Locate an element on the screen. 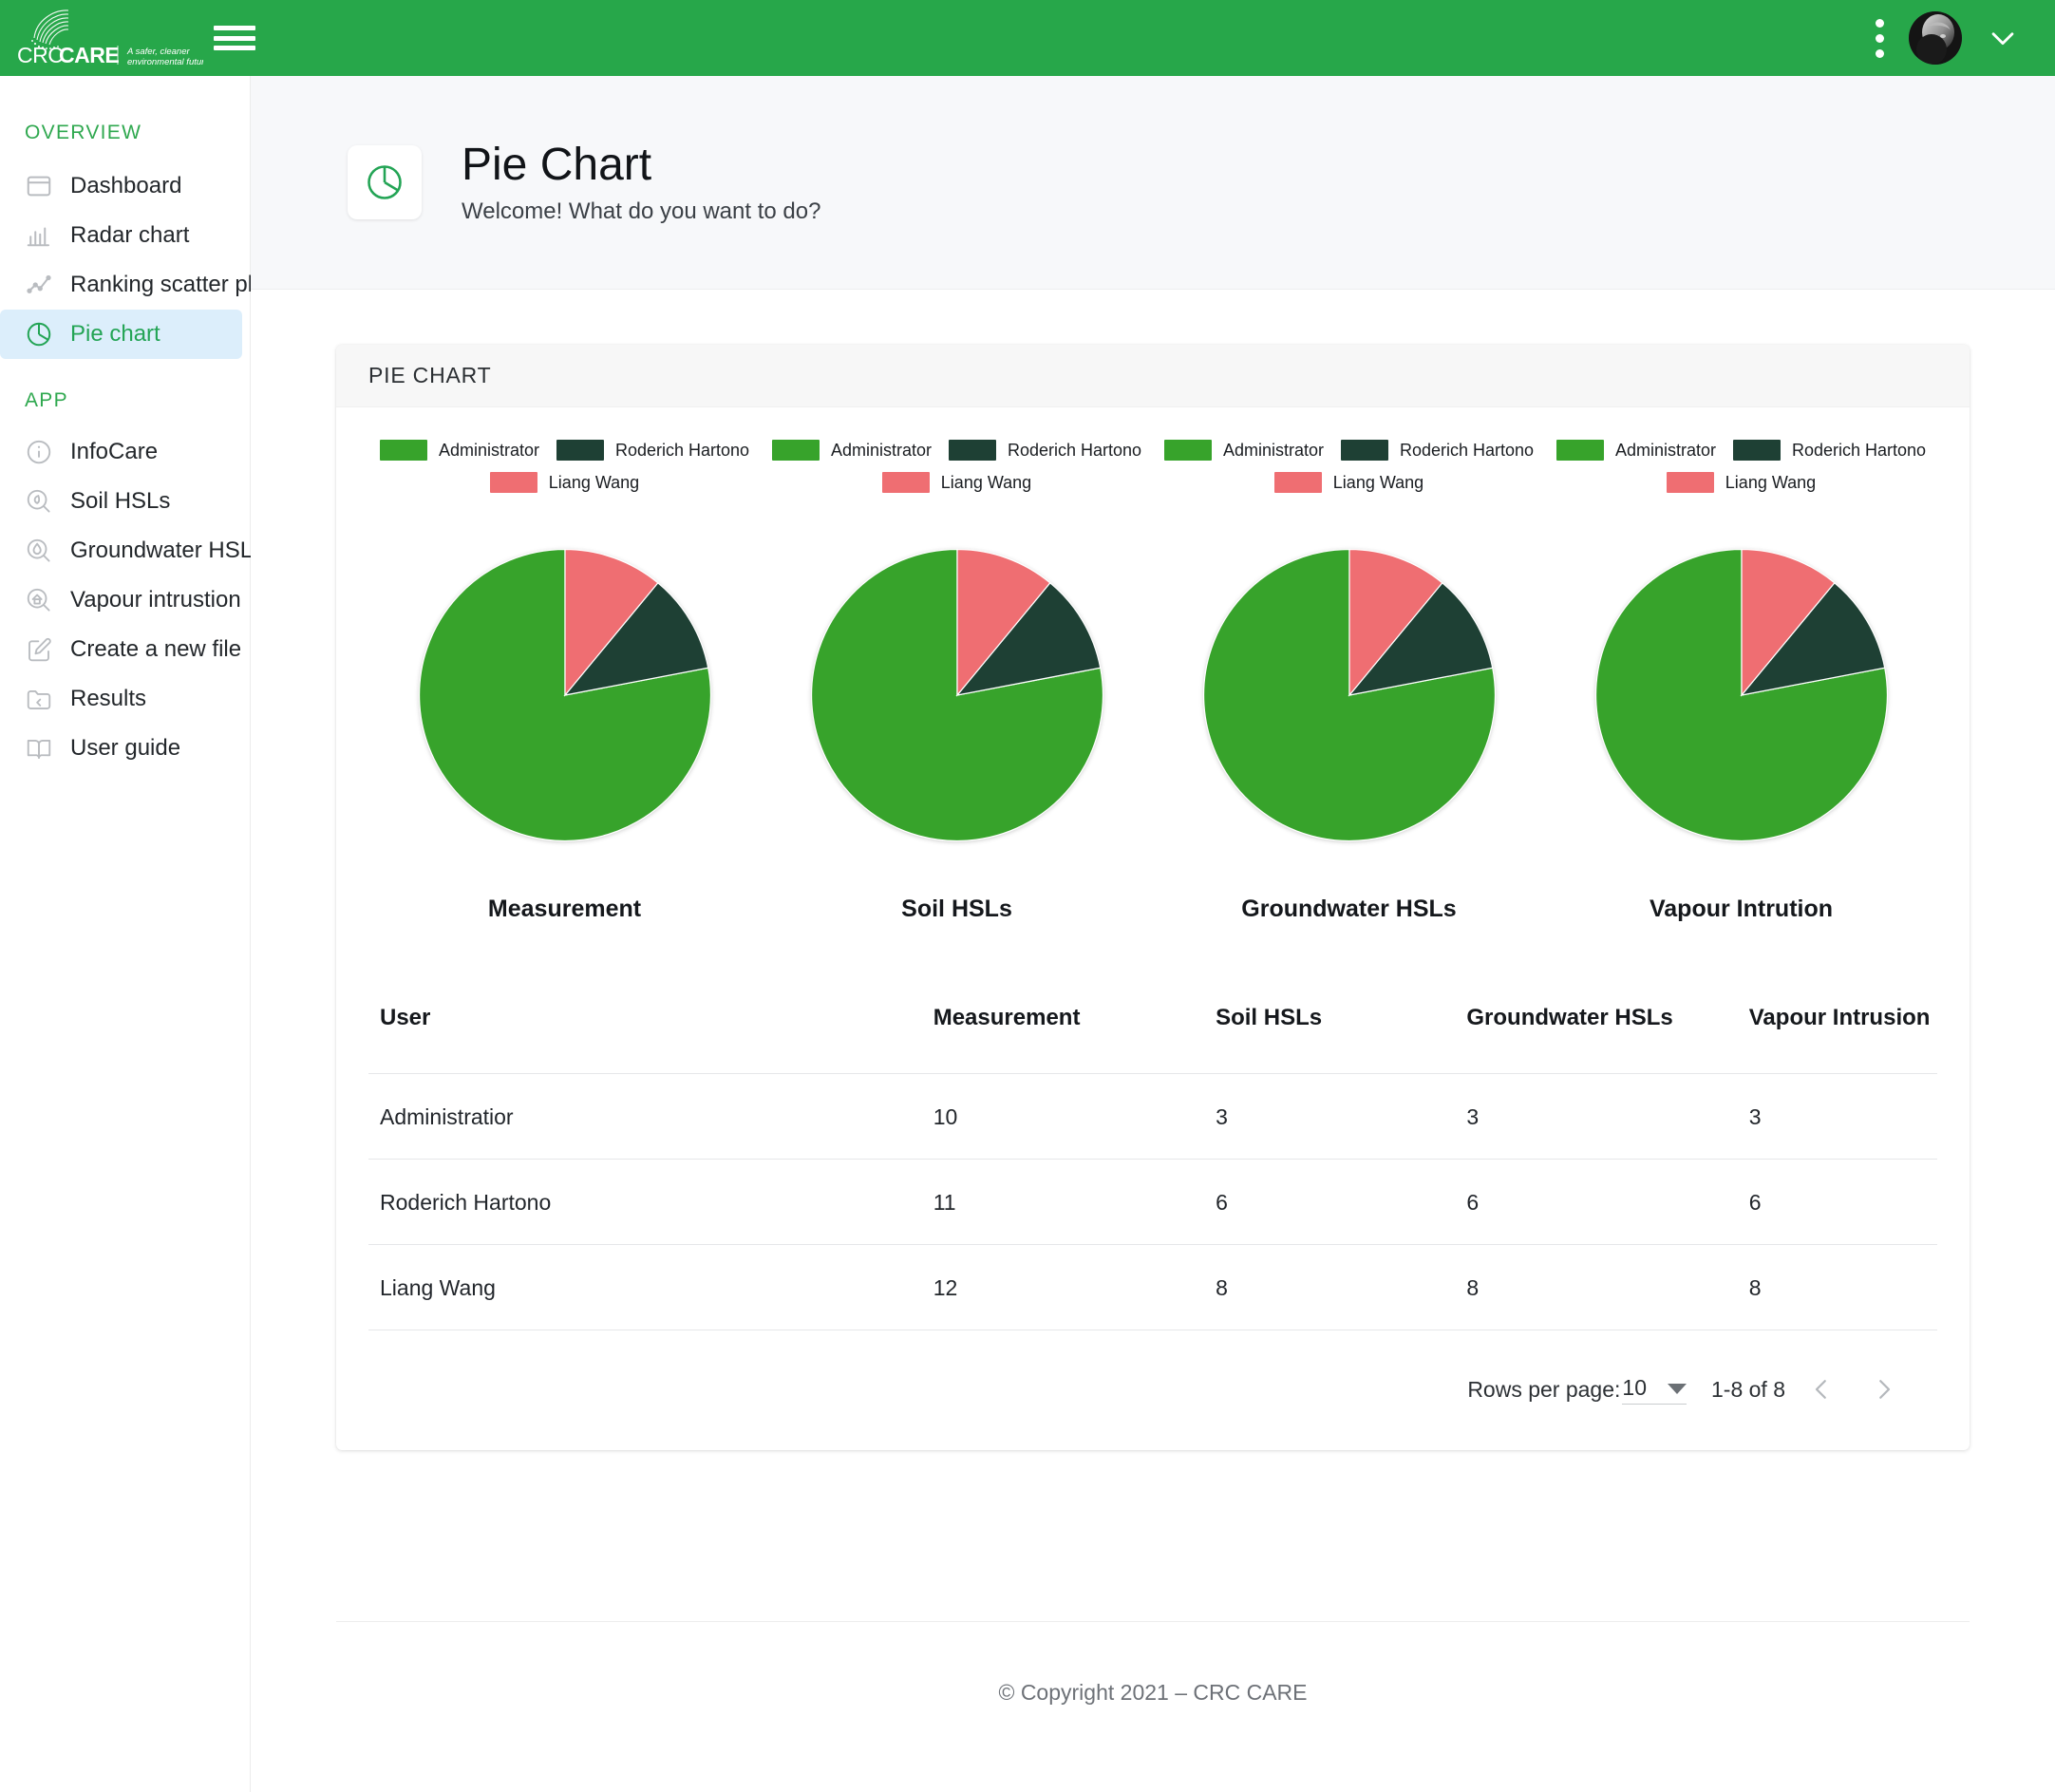 The height and width of the screenshot is (1792, 2055). column-header-user: User is located at coordinates (650, 1039).